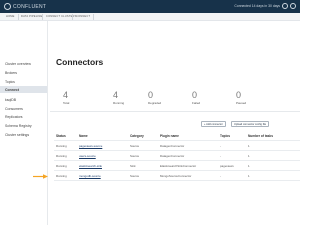 The image size is (320, 240). Describe the element at coordinates (14, 109) in the screenshot. I see `sidebar-item-consumers: Consumers` at that location.